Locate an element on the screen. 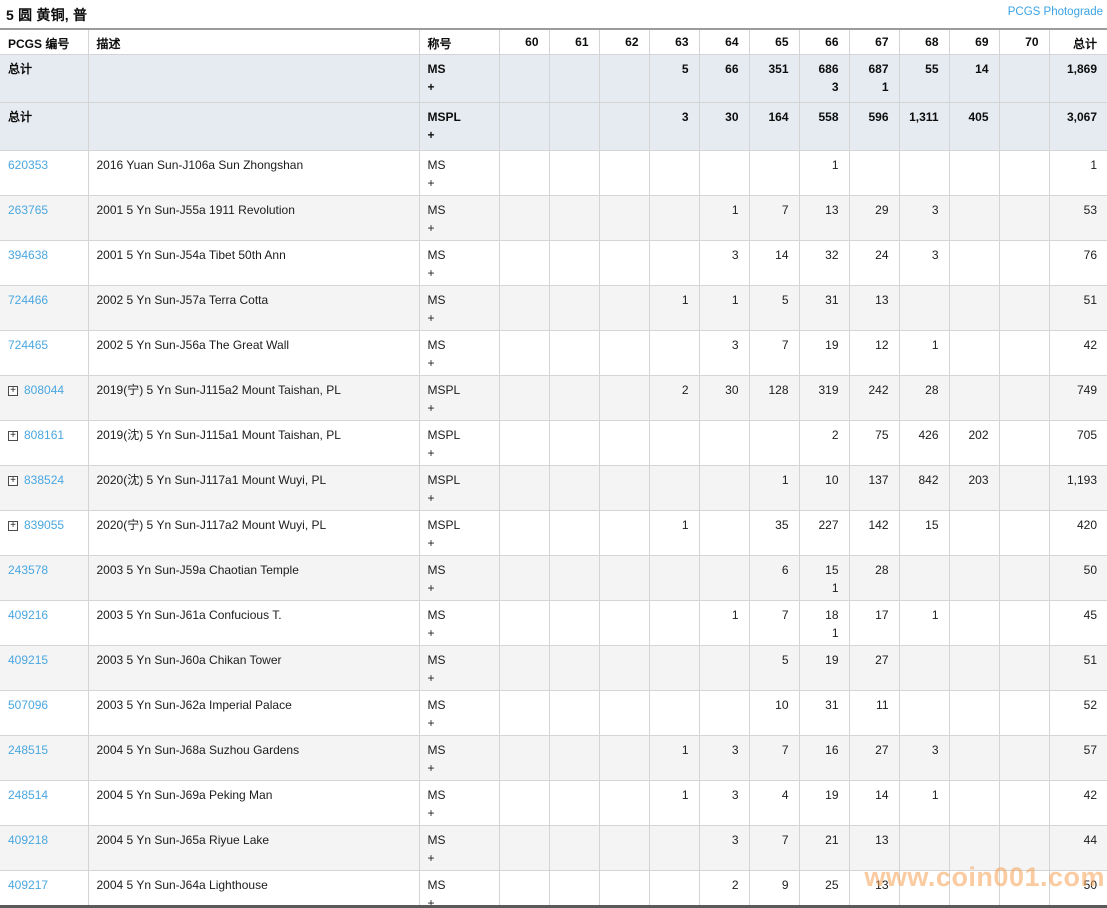 This screenshot has height=908, width=1107. designation-cell: MSPL + is located at coordinates (459, 533).